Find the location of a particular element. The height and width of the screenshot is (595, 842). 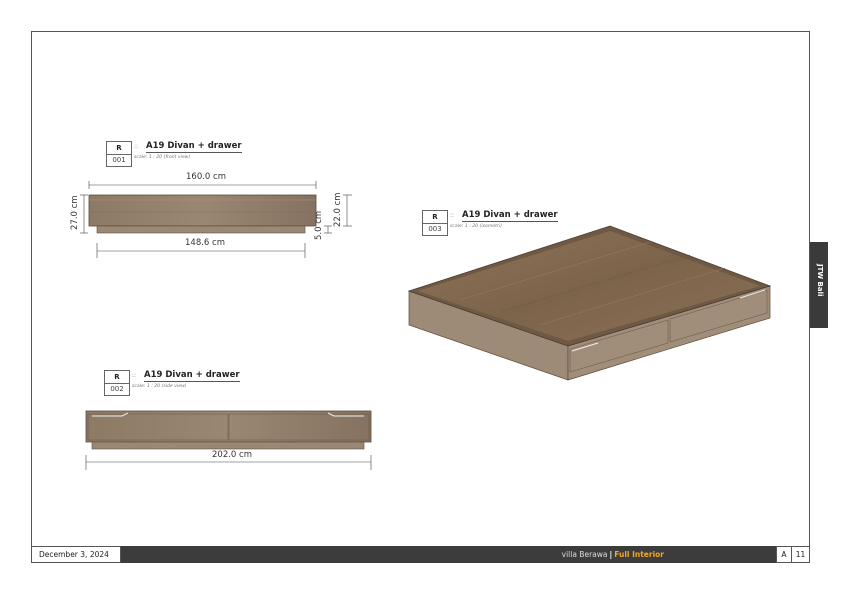

view-scale: scale: 1 : 20 (isometri) is located at coordinates (476, 226).